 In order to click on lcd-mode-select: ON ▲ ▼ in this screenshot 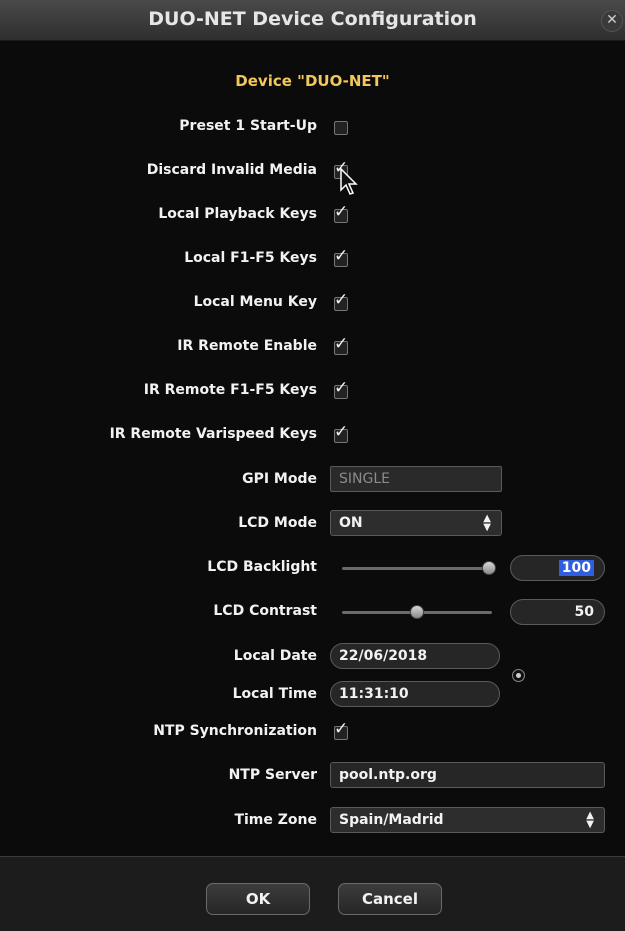, I will do `click(416, 523)`.